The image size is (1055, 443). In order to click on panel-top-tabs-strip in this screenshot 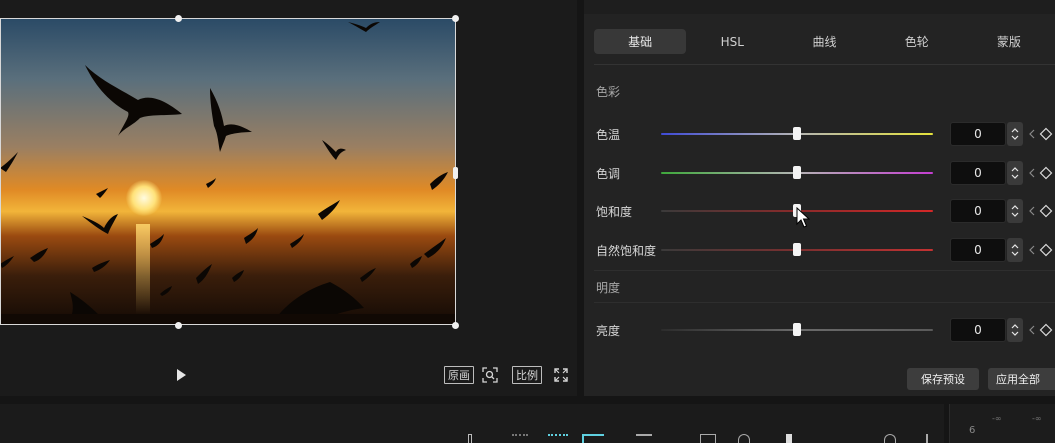, I will do `click(819, 7)`.